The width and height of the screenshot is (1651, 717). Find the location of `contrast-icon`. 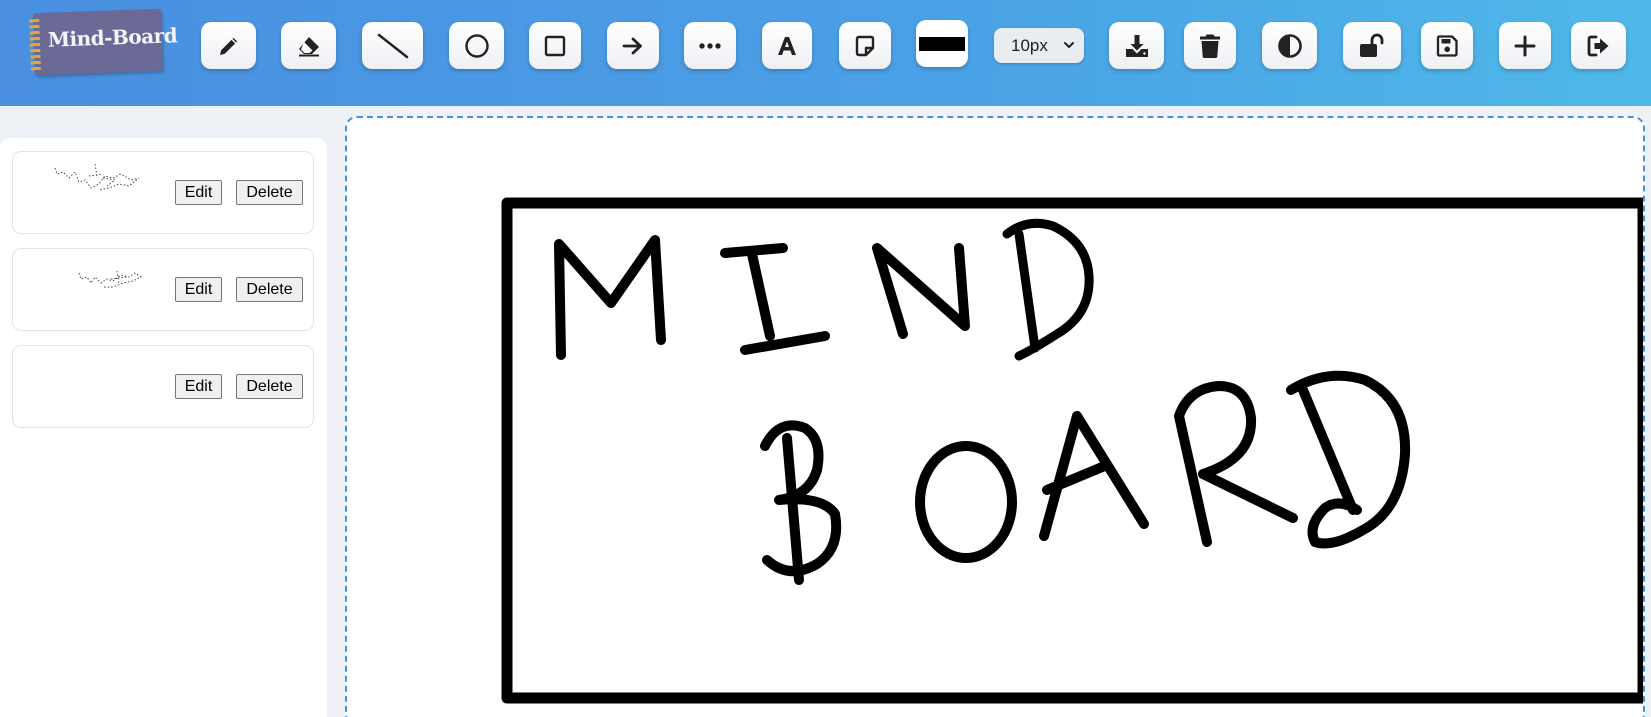

contrast-icon is located at coordinates (1289, 45).